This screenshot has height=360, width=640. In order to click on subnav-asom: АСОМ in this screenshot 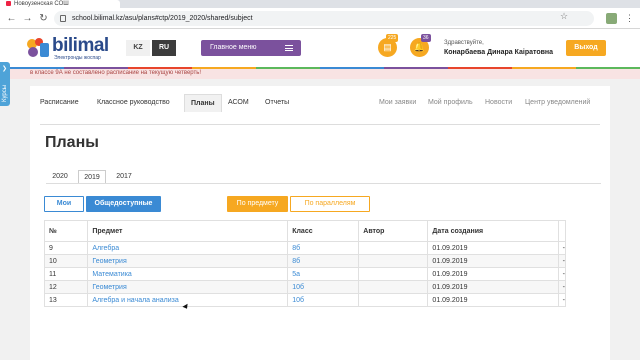, I will do `click(238, 102)`.